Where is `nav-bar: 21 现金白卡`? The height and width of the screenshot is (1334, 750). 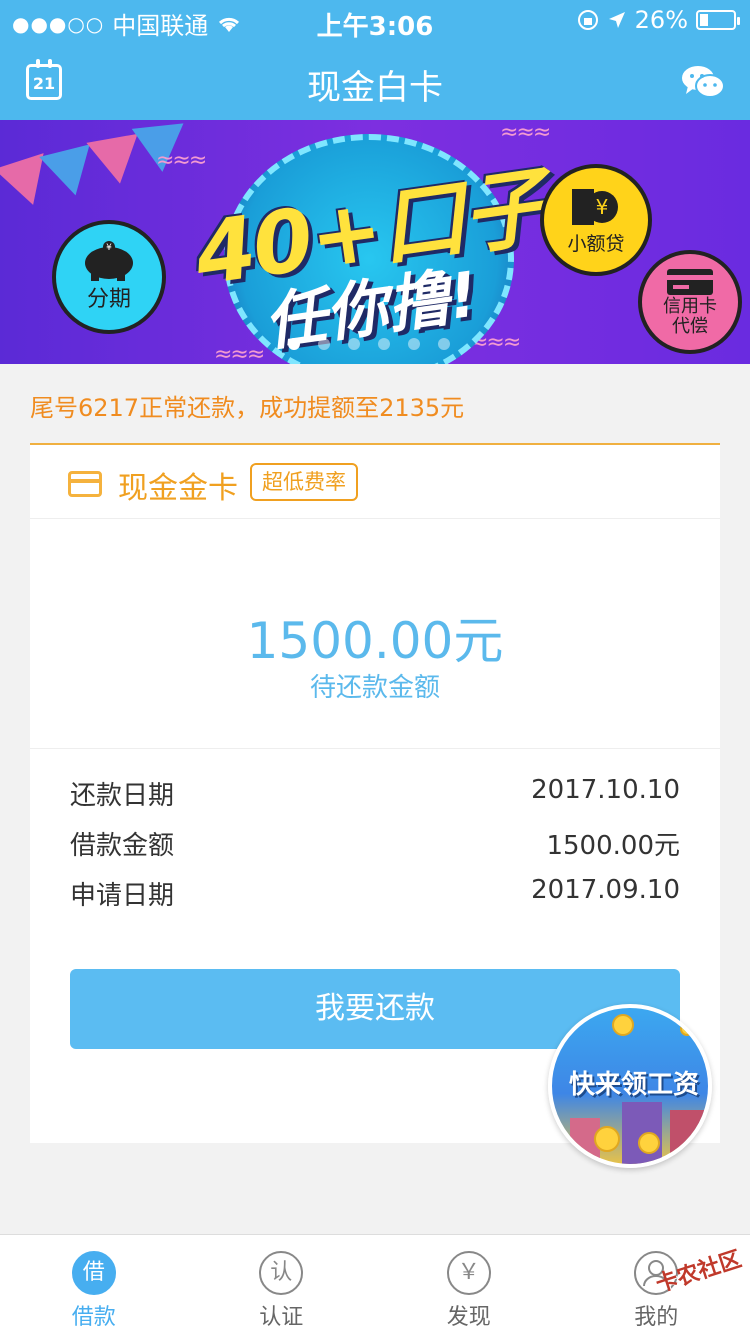
nav-bar: 21 现金白卡 is located at coordinates (375, 80).